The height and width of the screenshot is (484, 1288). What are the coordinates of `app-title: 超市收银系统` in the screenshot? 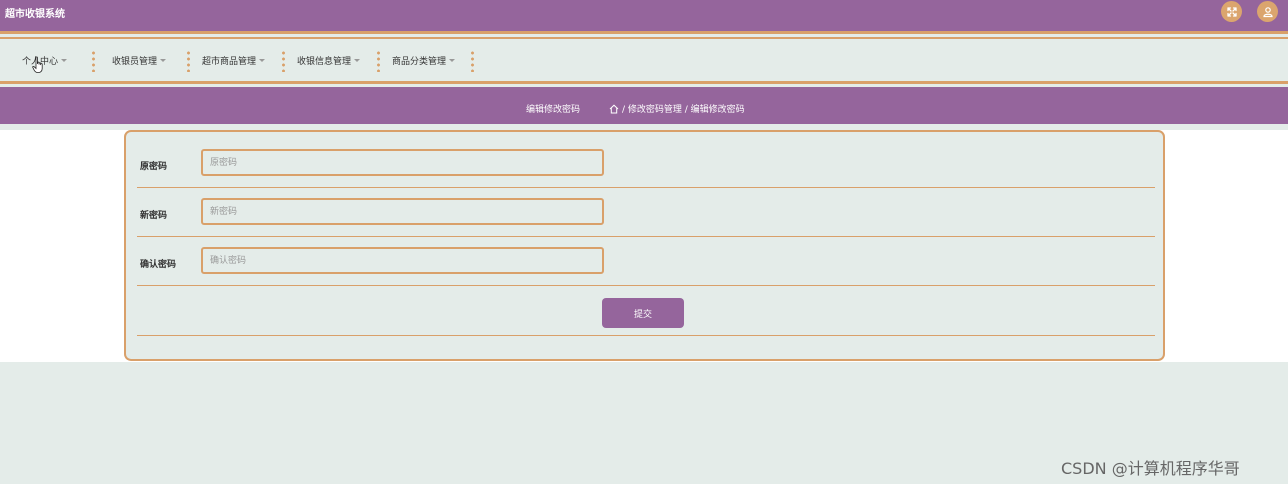 It's located at (35, 14).